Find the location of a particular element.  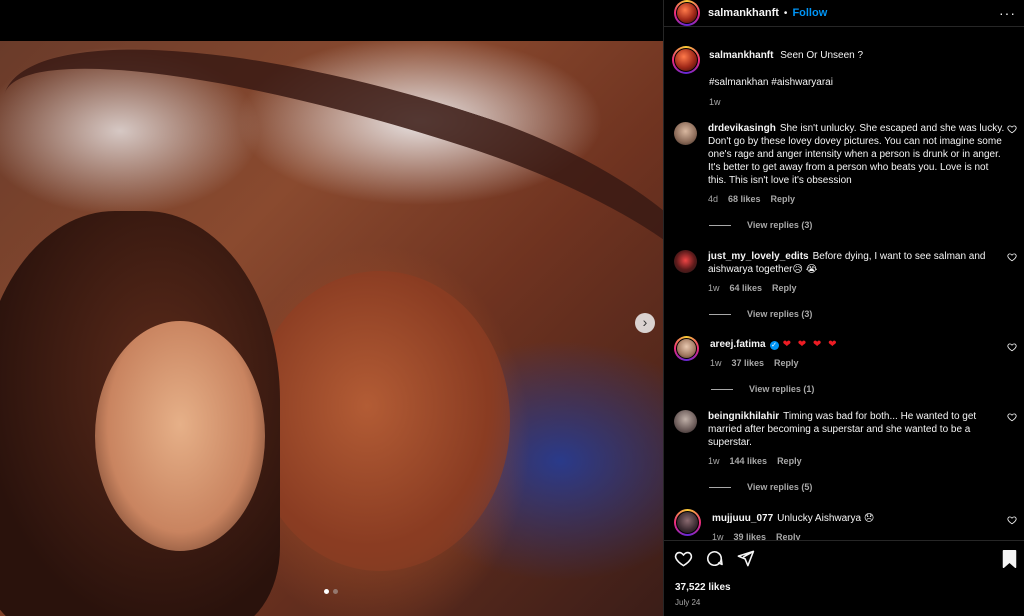

carousel-dot is located at coordinates (335, 591).